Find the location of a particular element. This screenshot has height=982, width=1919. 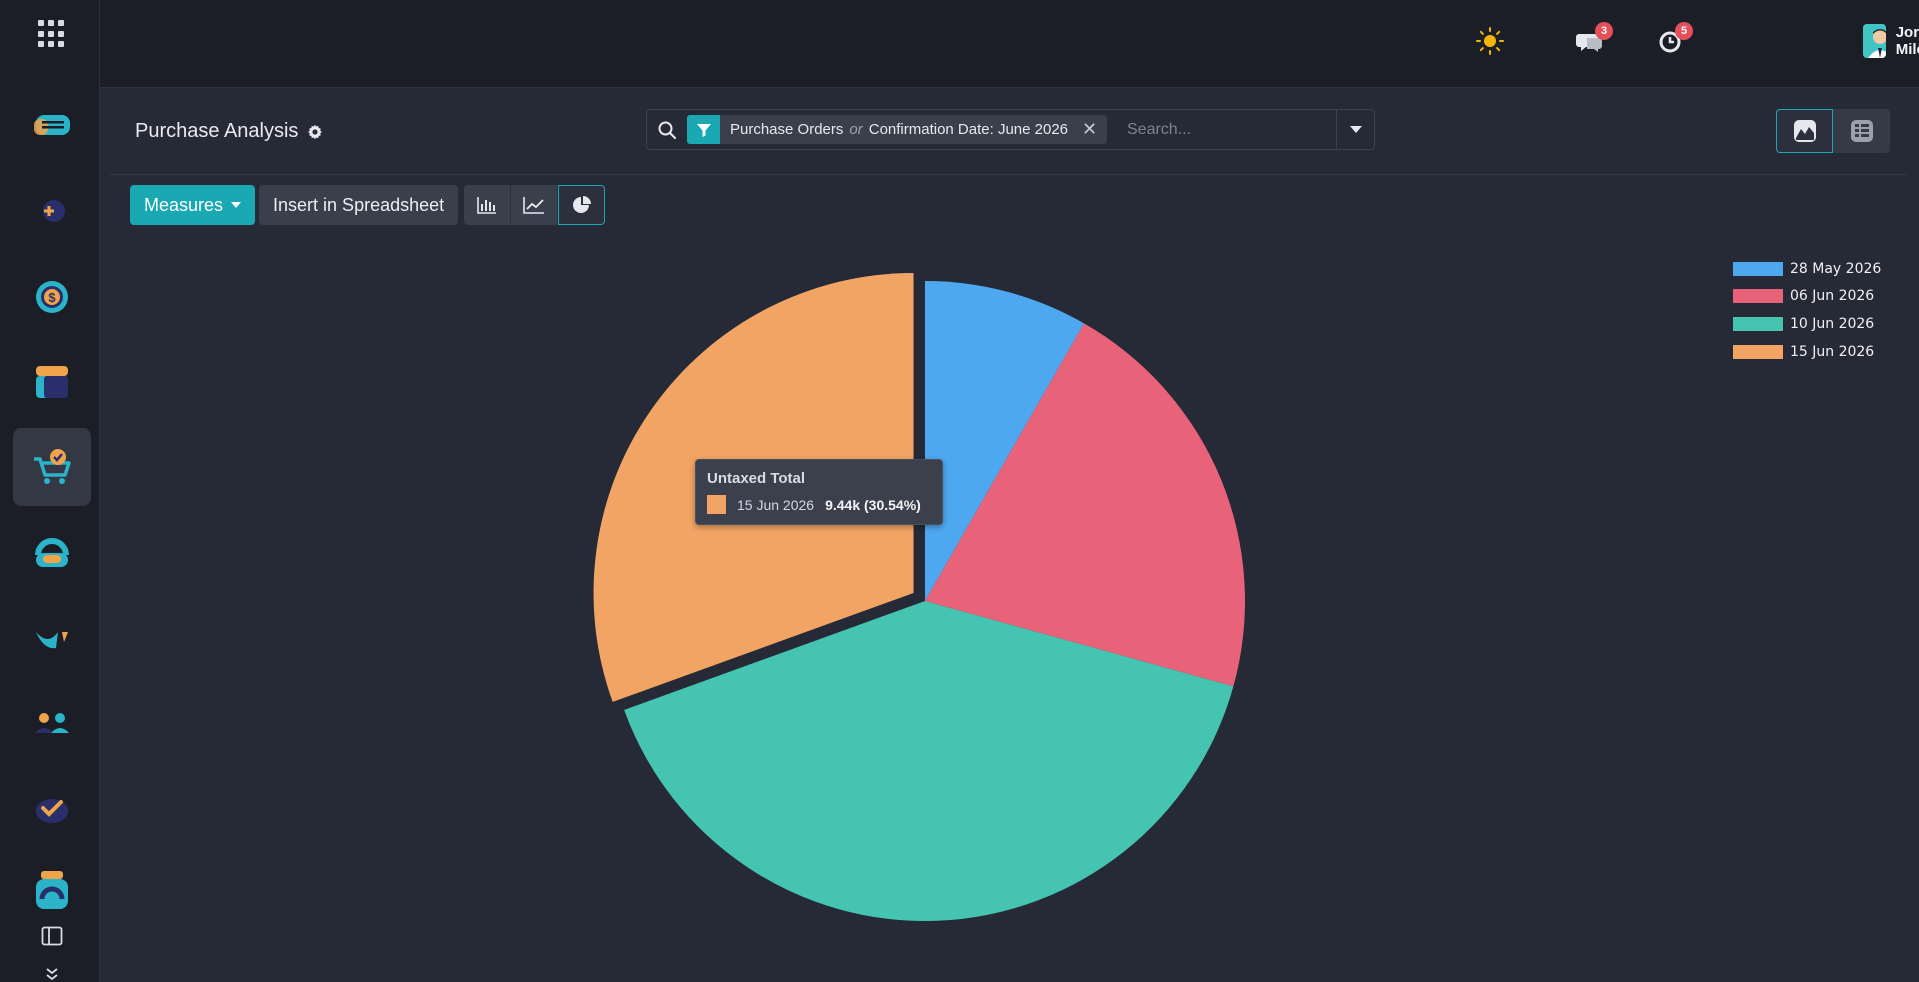

pie-chart-icon is located at coordinates (581, 204).